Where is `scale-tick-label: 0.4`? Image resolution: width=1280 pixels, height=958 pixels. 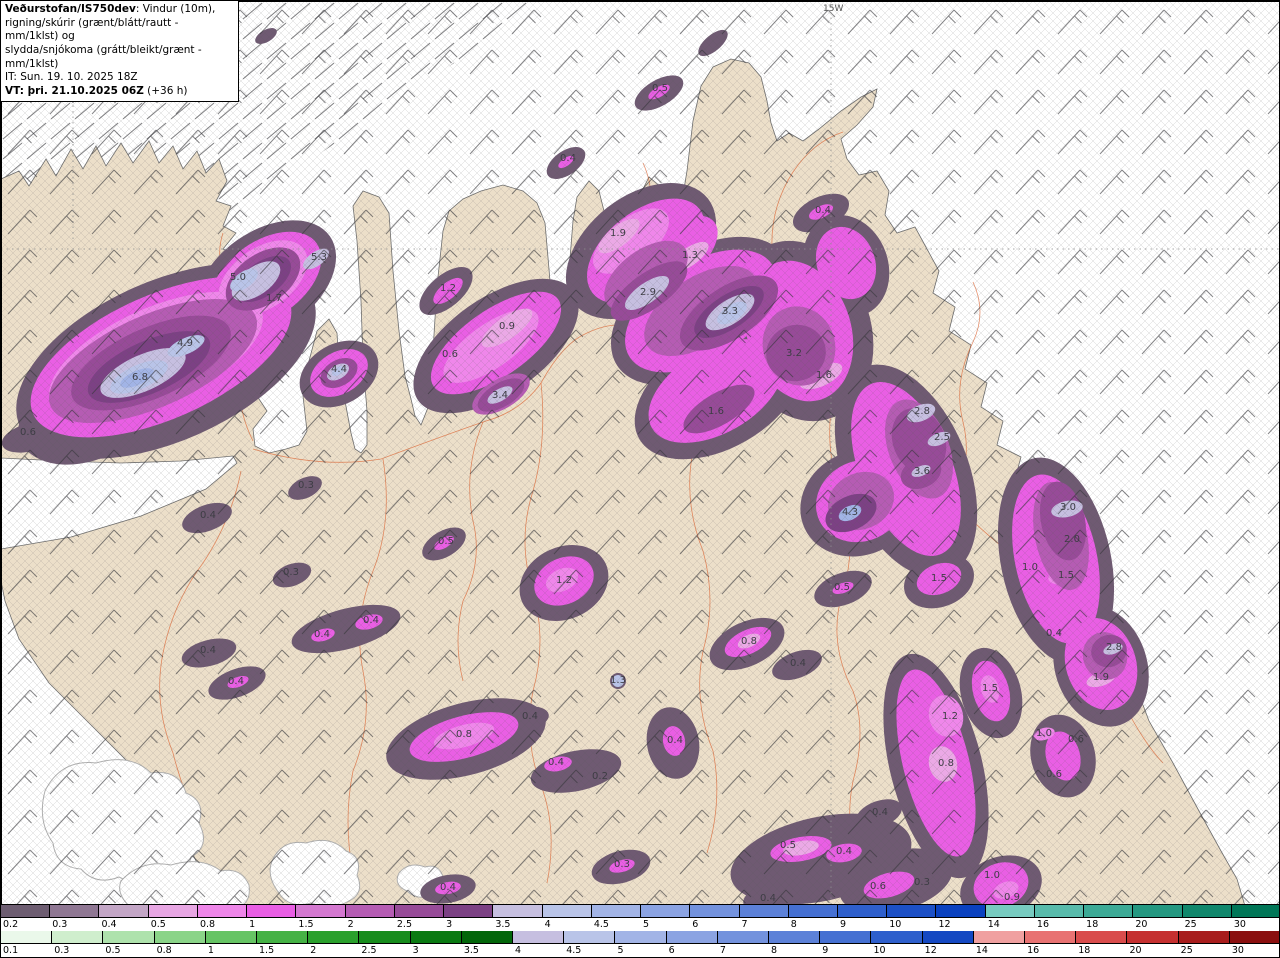 scale-tick-label: 0.4 is located at coordinates (109, 924).